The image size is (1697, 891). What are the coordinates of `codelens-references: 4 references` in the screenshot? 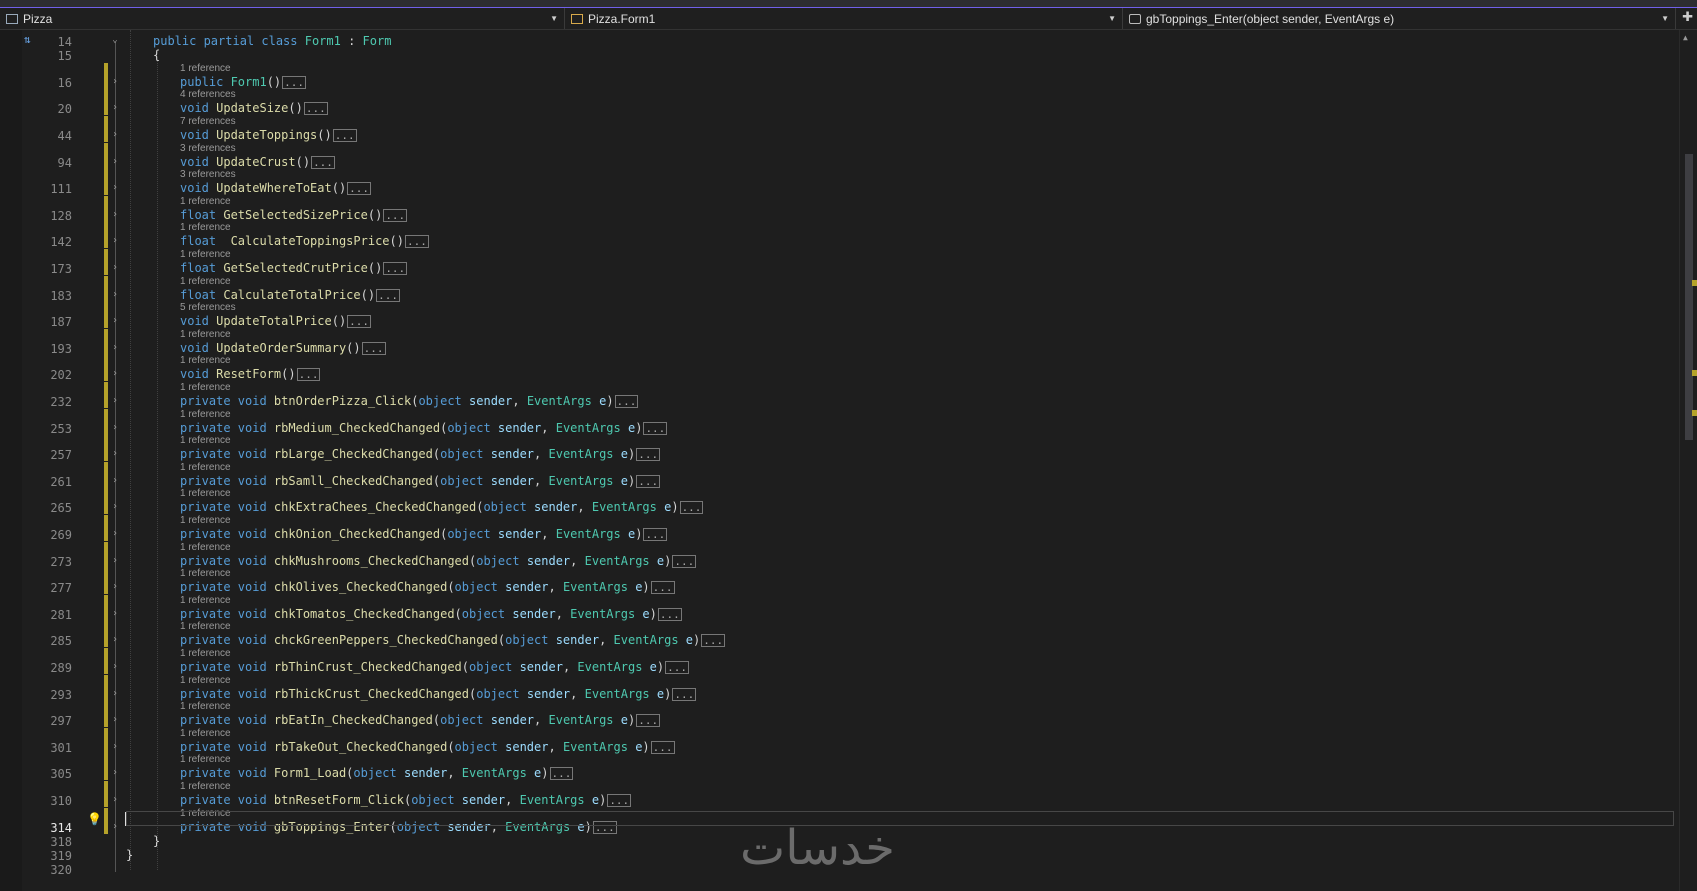 It's located at (208, 94).